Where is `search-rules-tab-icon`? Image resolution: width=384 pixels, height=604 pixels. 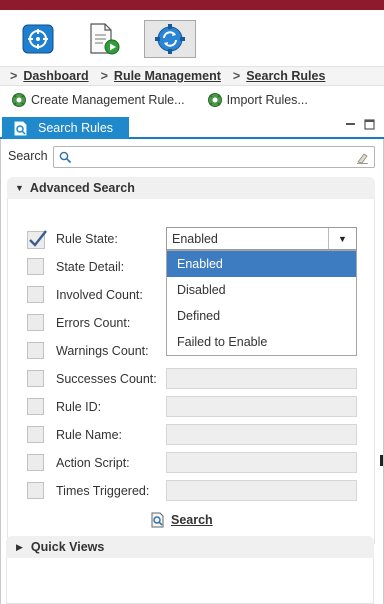
search-rules-tab-icon is located at coordinates (20, 128).